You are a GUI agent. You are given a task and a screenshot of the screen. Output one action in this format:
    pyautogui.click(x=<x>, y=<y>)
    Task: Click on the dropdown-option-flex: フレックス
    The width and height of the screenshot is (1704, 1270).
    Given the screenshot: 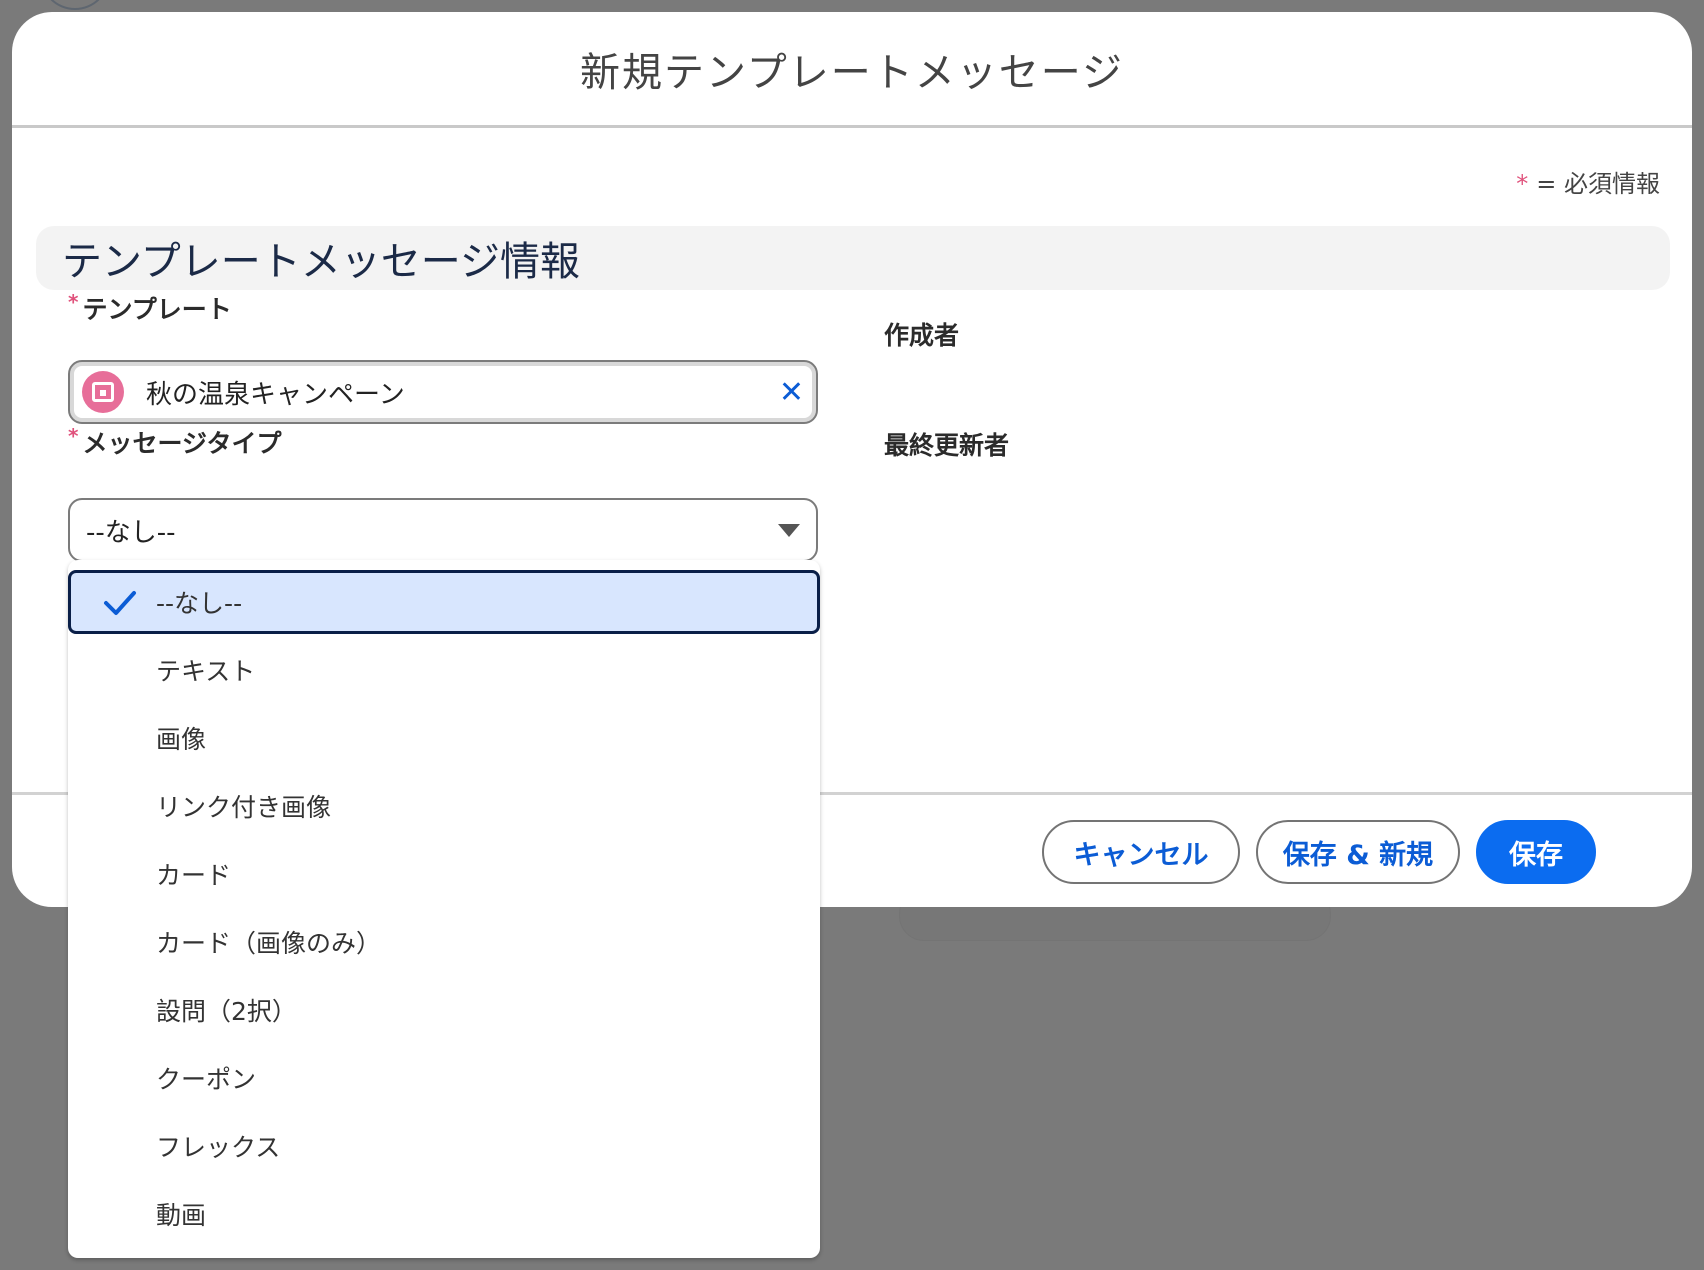 What is the action you would take?
    pyautogui.click(x=444, y=1146)
    